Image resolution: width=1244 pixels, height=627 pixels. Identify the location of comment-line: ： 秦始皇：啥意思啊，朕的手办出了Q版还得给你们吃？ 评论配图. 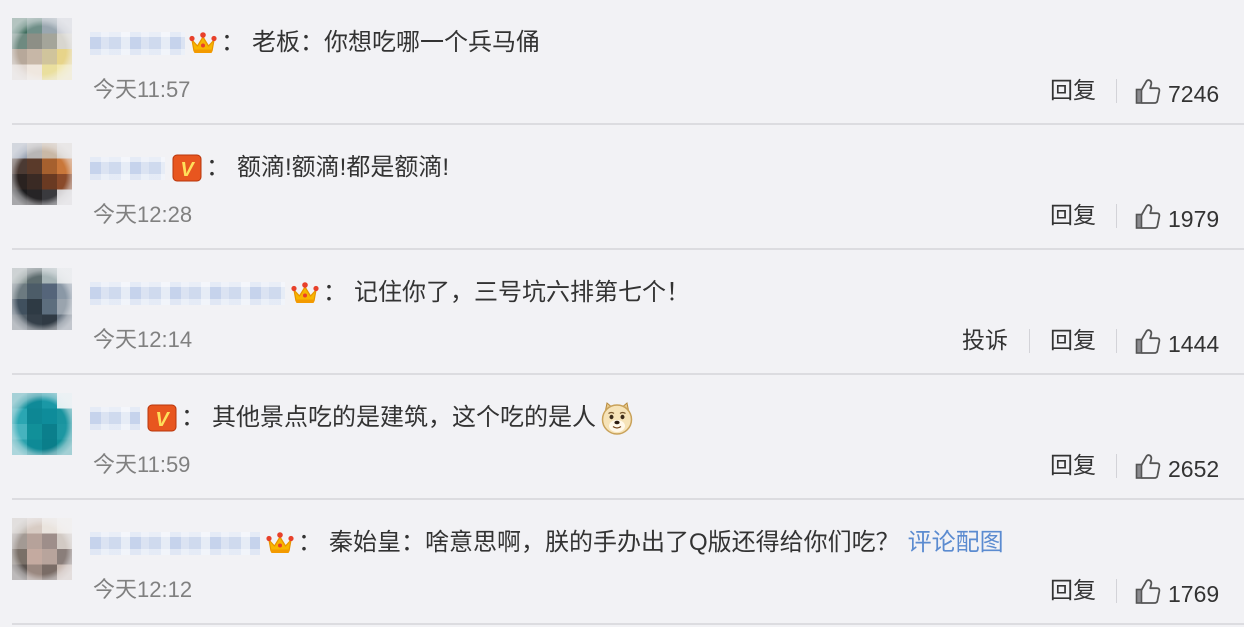
(547, 543).